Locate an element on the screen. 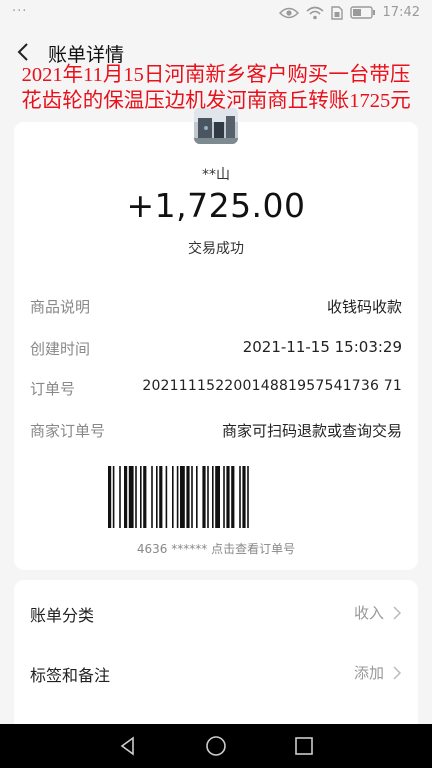  tags-notes-row: 标签和备注 添加 is located at coordinates (216, 673).